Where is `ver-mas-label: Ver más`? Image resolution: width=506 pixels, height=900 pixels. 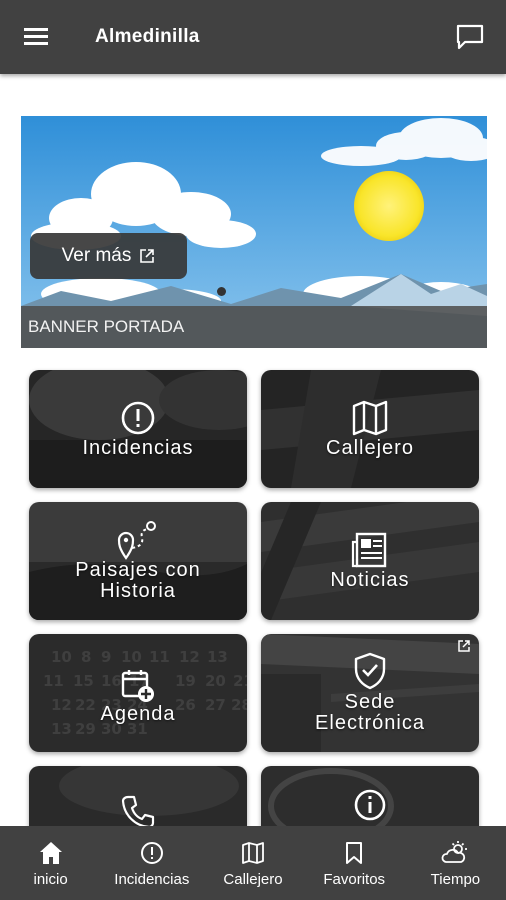
ver-mas-label: Ver más is located at coordinates (96, 255).